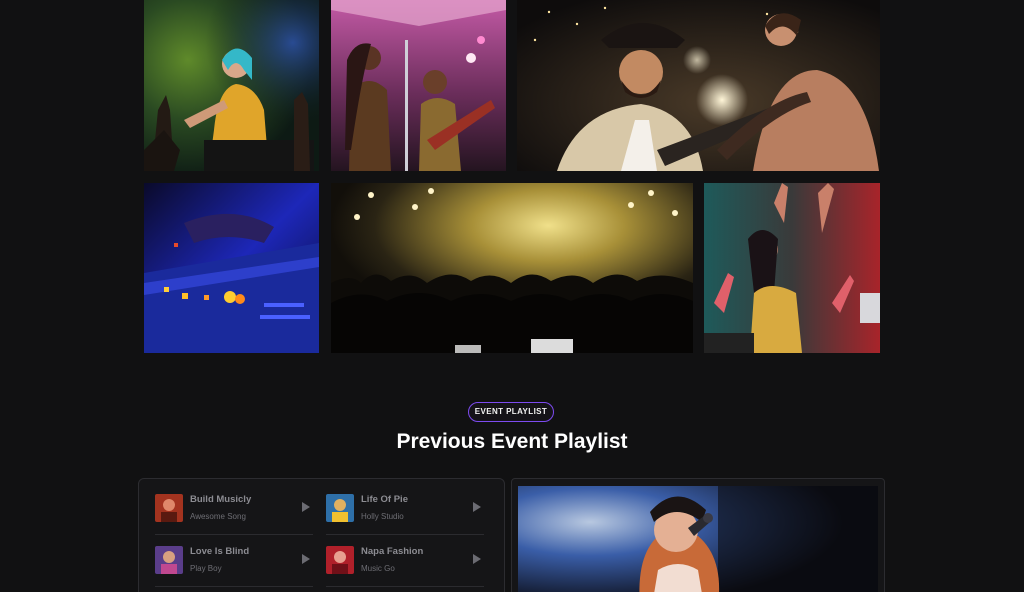 This screenshot has height=592, width=1024. I want to click on track-artist: Music Go, so click(378, 568).